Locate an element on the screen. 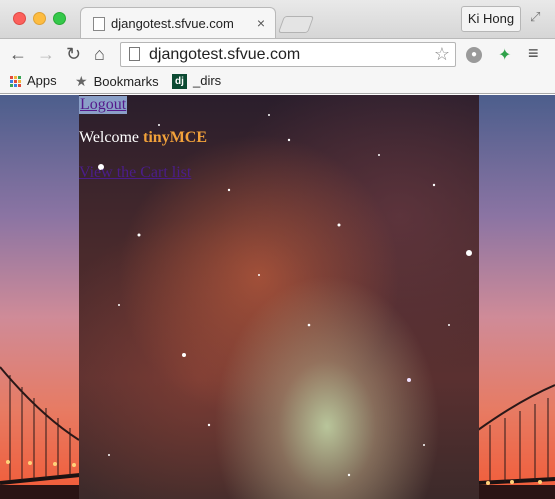 Image resolution: width=555 pixels, height=499 pixels. view-cart-link: View the Cart list is located at coordinates (135, 173).